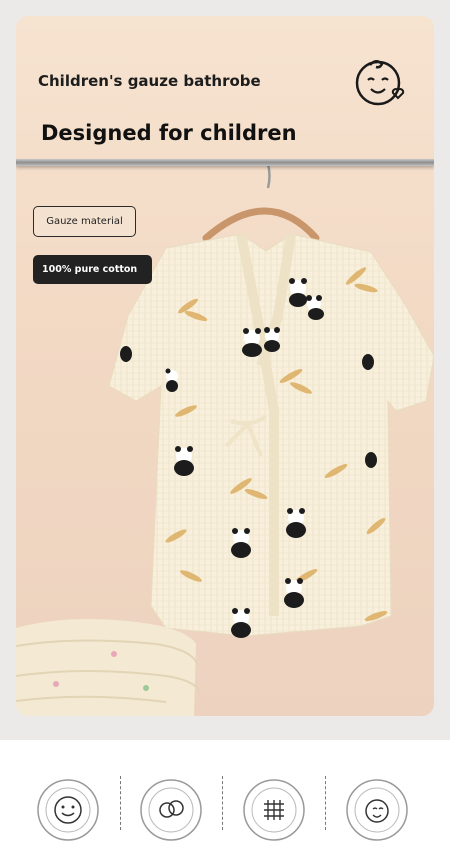 This screenshot has height=842, width=450. Describe the element at coordinates (171, 810) in the screenshot. I see `cotton-fabric-icon` at that location.